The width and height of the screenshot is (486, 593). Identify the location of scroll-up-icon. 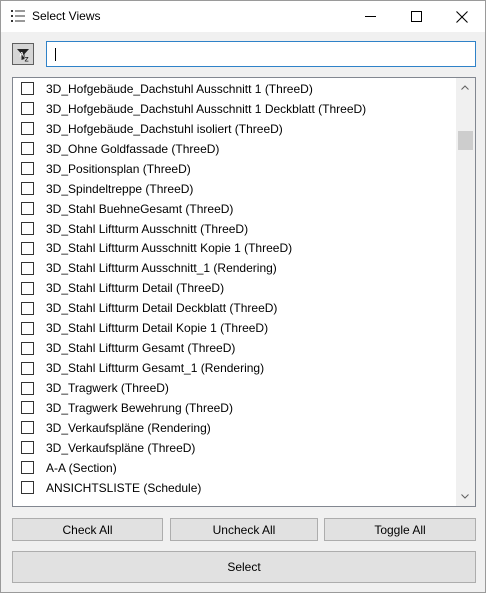
(465, 88).